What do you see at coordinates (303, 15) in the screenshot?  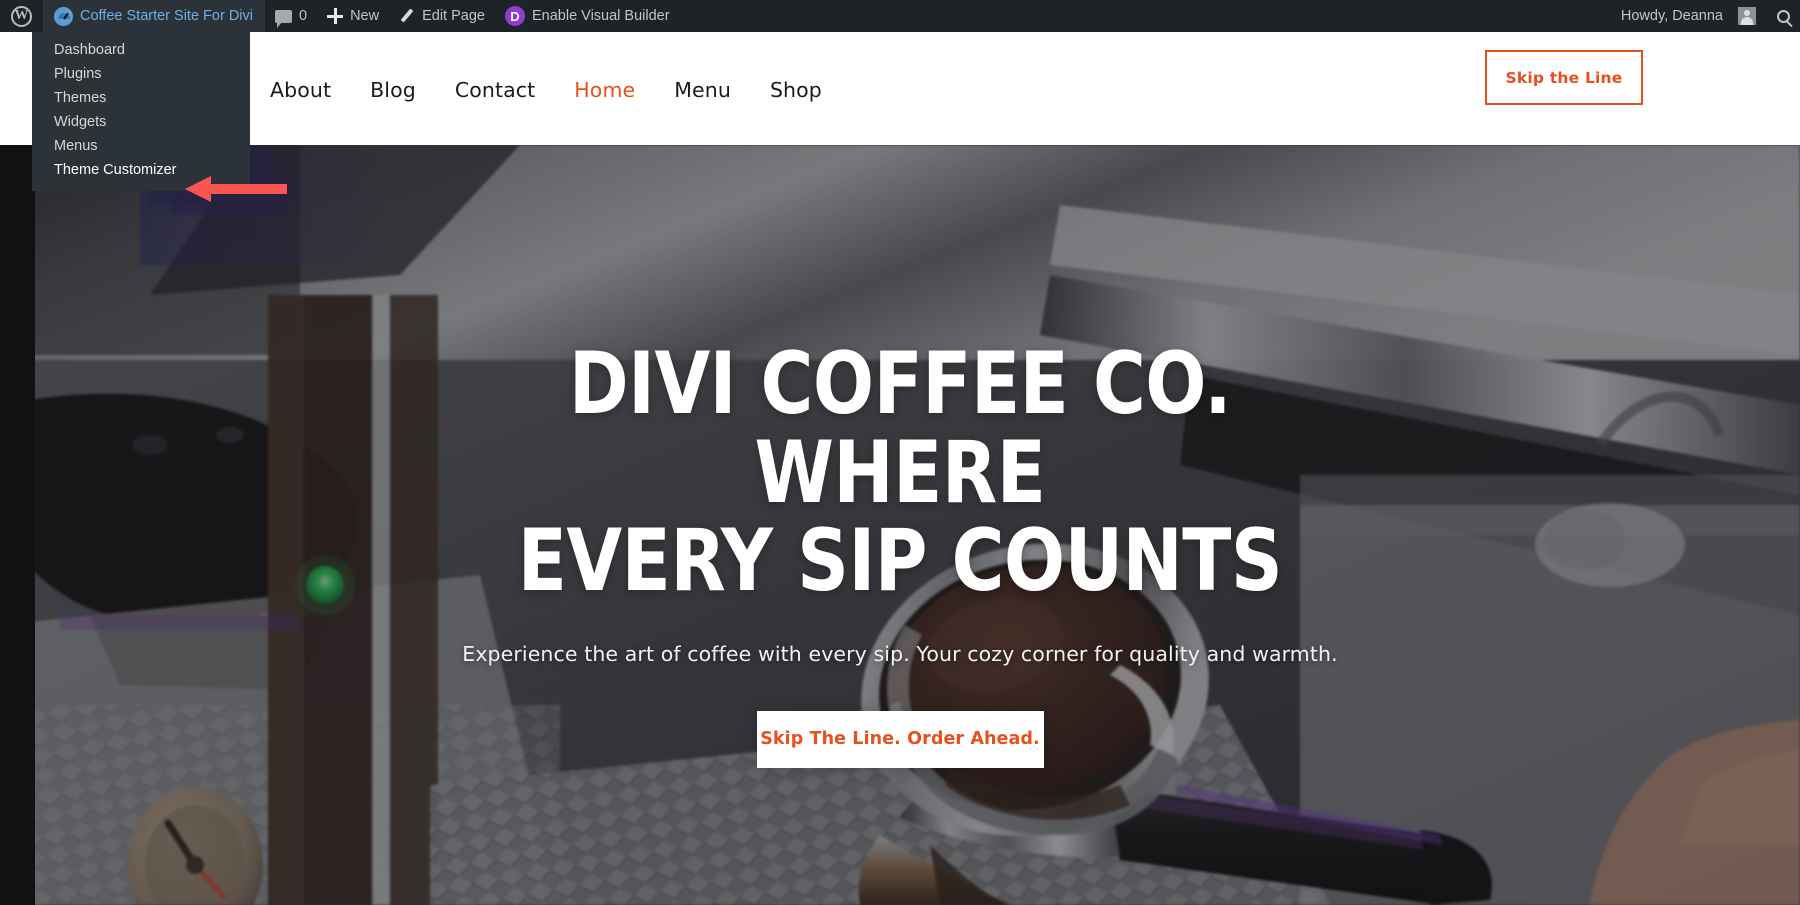 I see `comment-count: 0` at bounding box center [303, 15].